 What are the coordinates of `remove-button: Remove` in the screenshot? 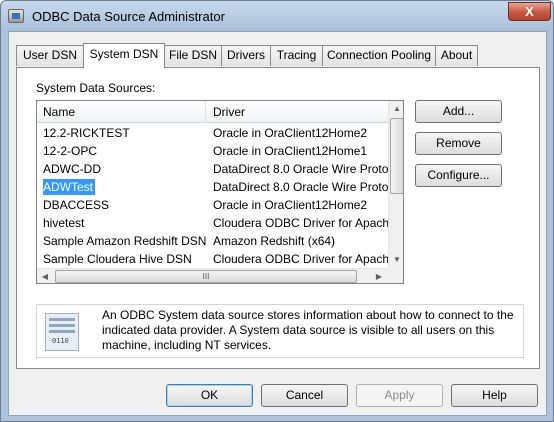 It's located at (458, 143).